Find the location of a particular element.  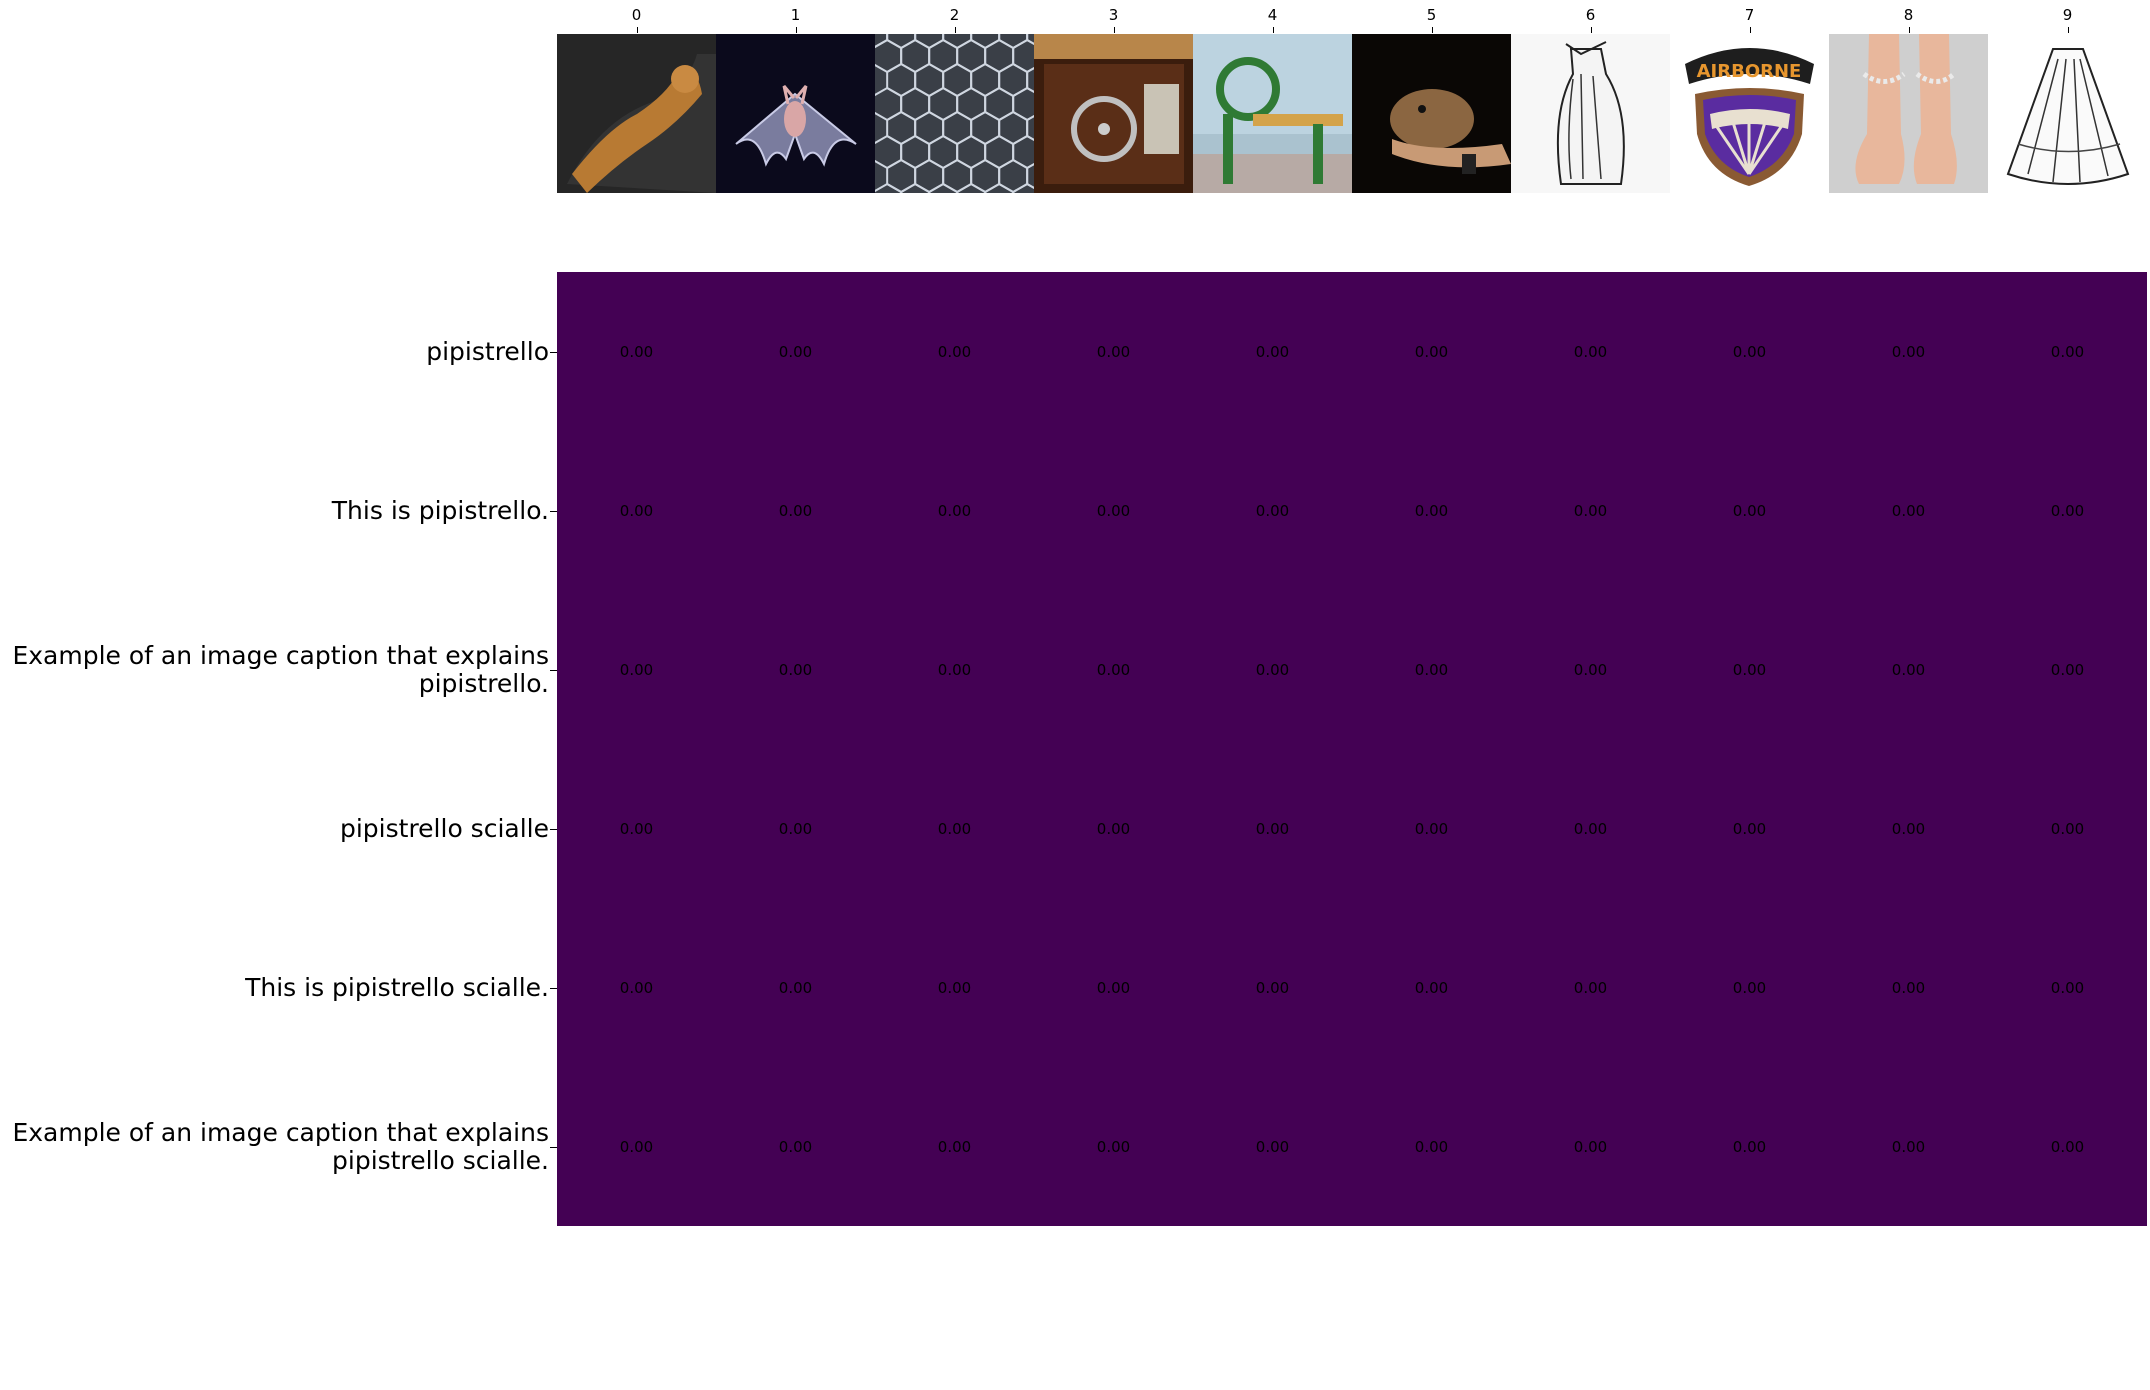

column-image-drawn-cloak is located at coordinates (1590, 113).